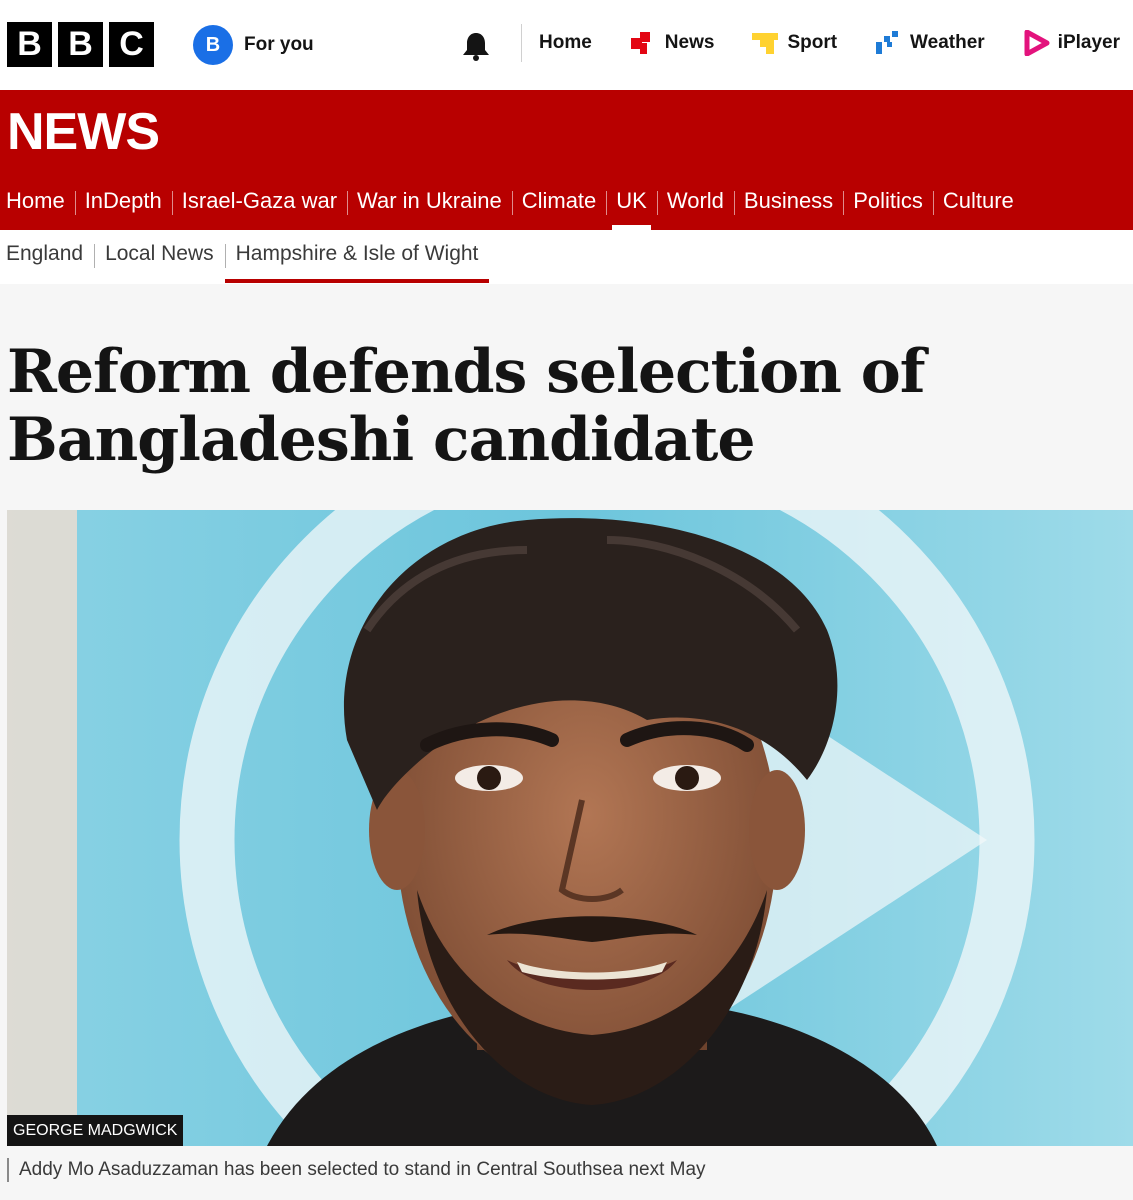 The image size is (1133, 1200). What do you see at coordinates (978, 206) in the screenshot?
I see `mainnav-item-culture: Culture` at bounding box center [978, 206].